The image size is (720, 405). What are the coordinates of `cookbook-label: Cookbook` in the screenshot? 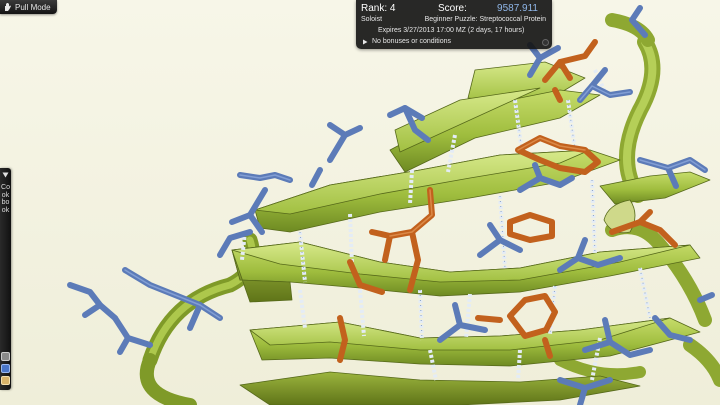 It's located at (5, 199).